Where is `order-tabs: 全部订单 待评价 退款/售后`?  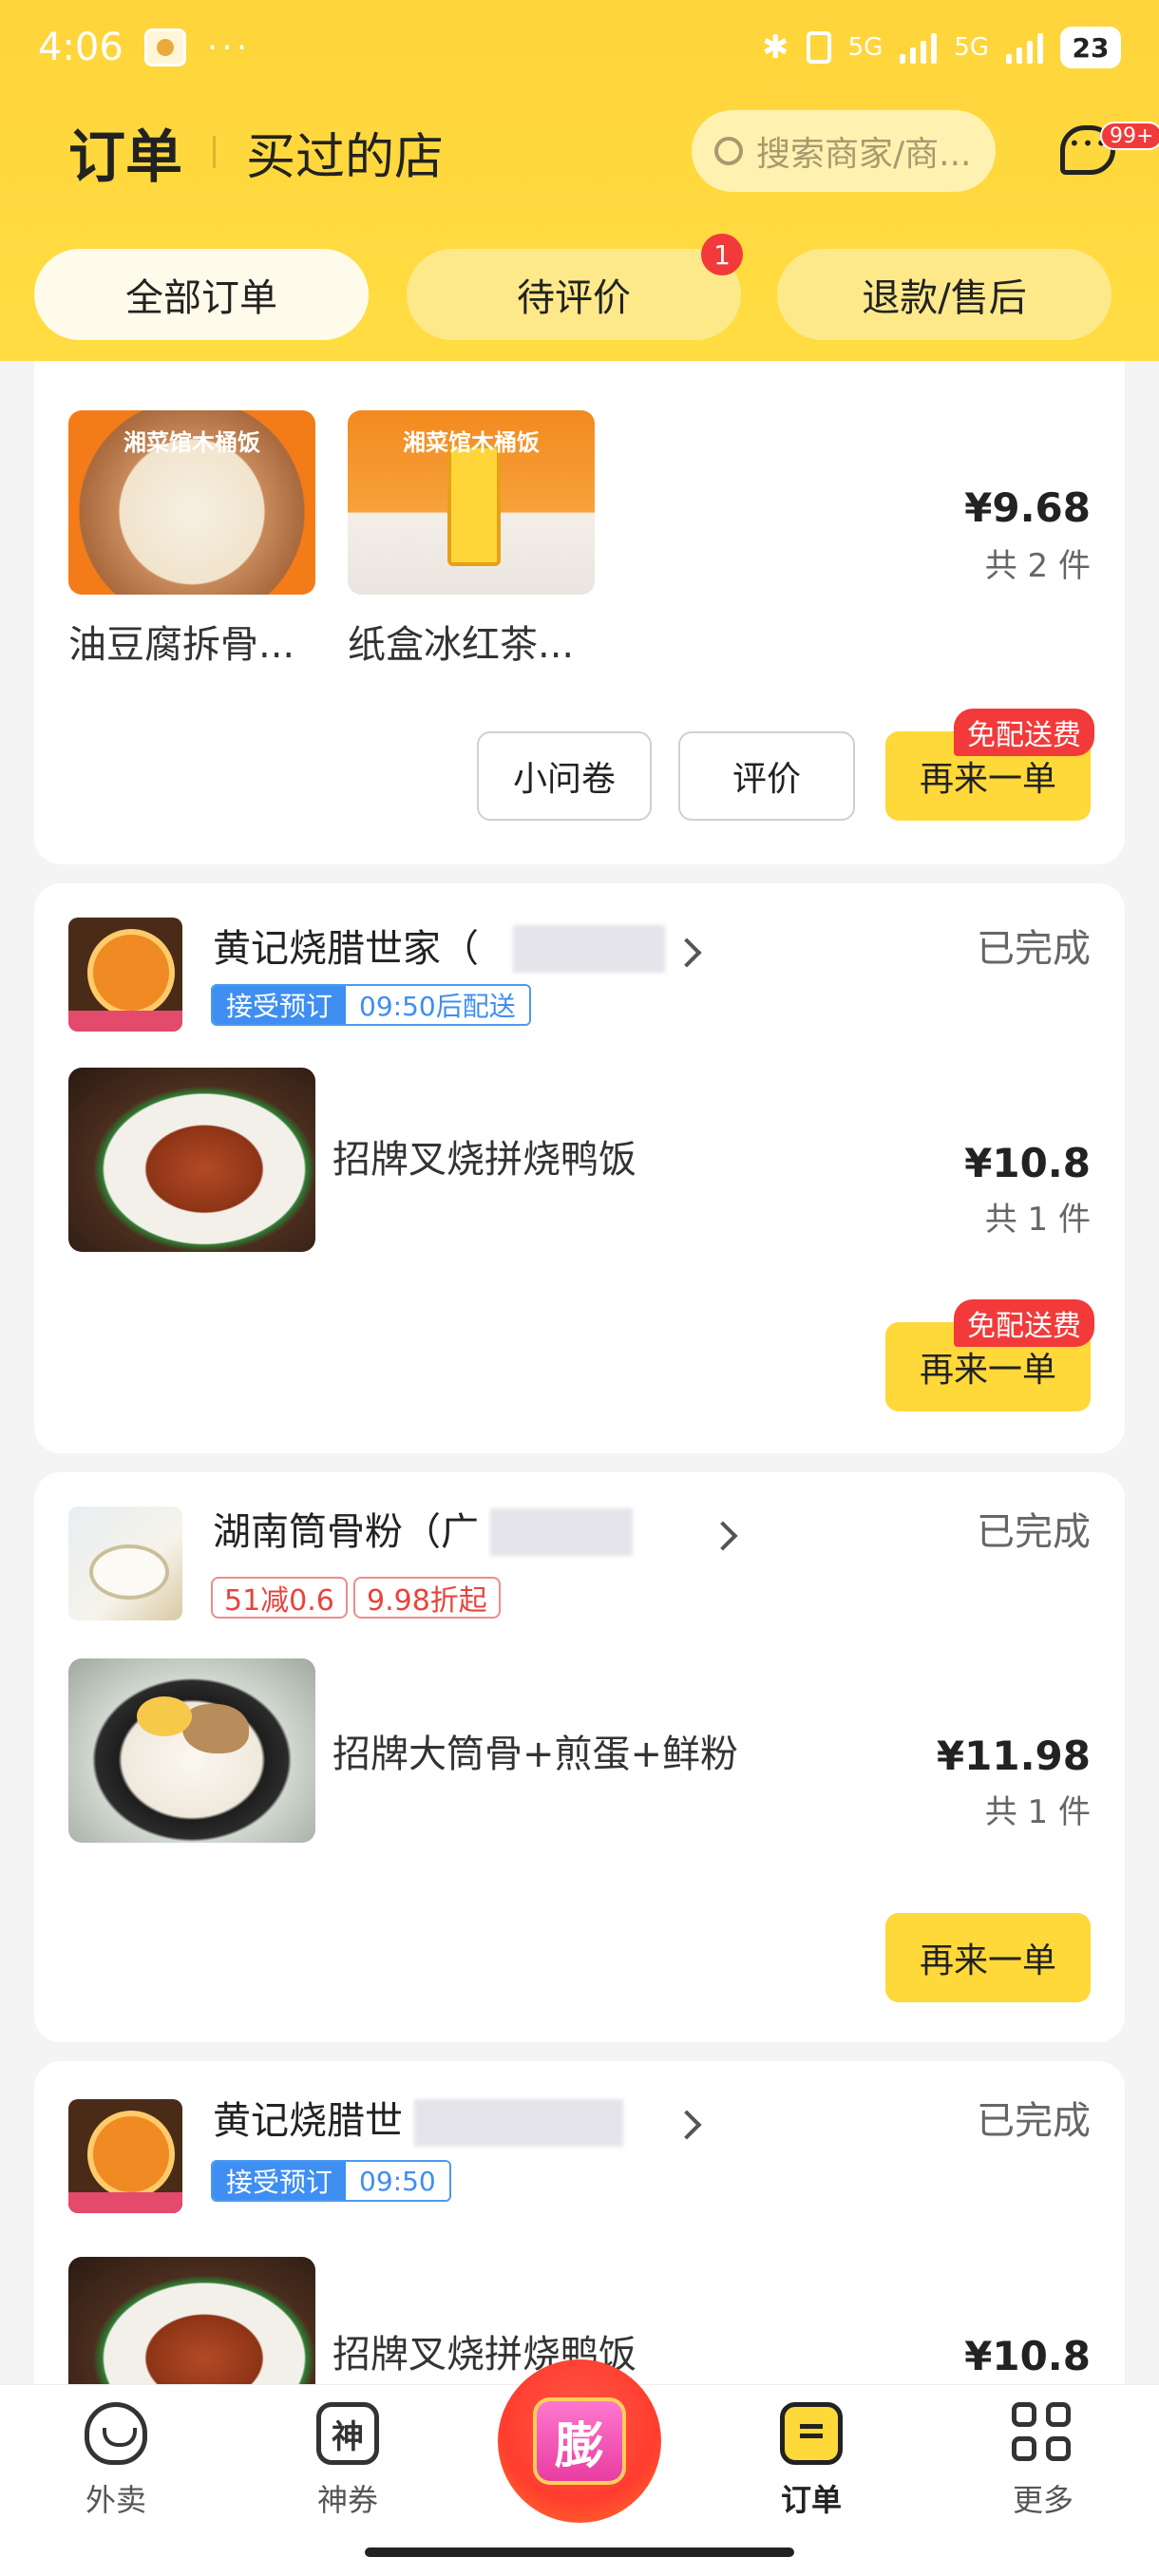
order-tabs: 全部订单 待评价 退款/售后 is located at coordinates (579, 296).